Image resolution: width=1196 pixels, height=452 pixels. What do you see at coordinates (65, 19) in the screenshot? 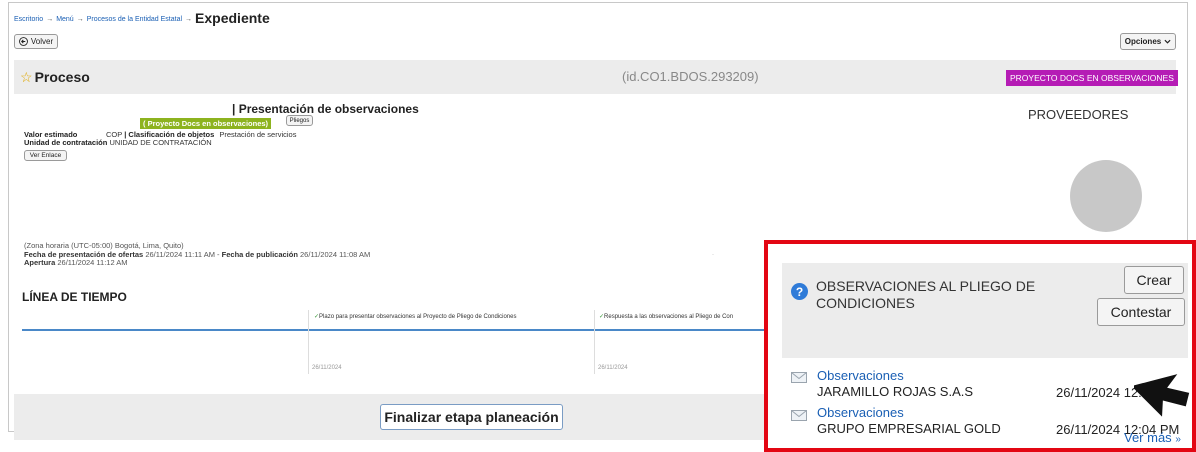
I see `breadcrumb-menu: Menú` at bounding box center [65, 19].